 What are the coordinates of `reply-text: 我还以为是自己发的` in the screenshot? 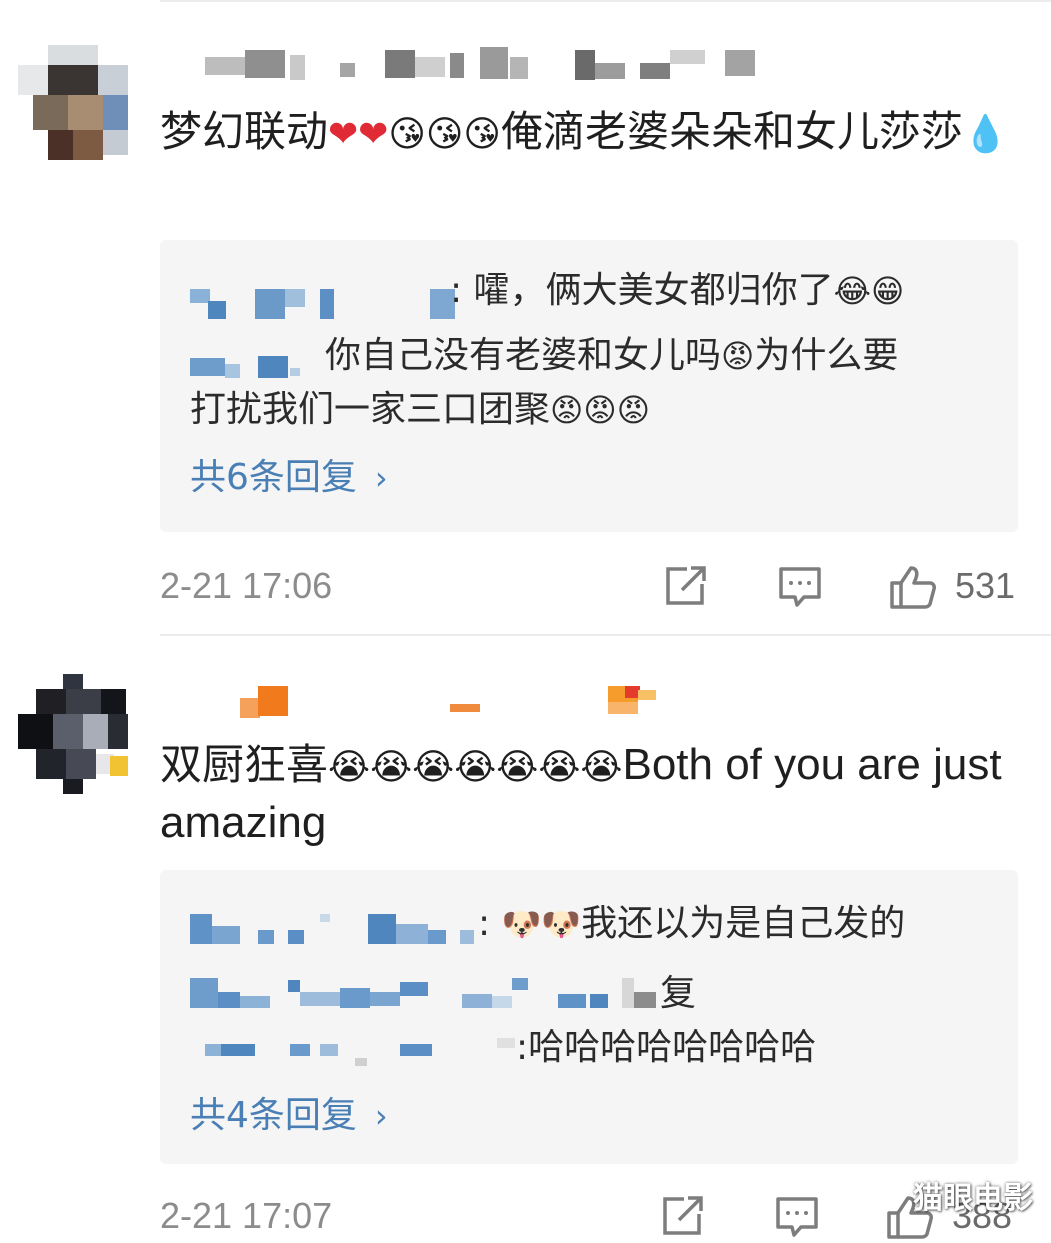 It's located at (743, 923).